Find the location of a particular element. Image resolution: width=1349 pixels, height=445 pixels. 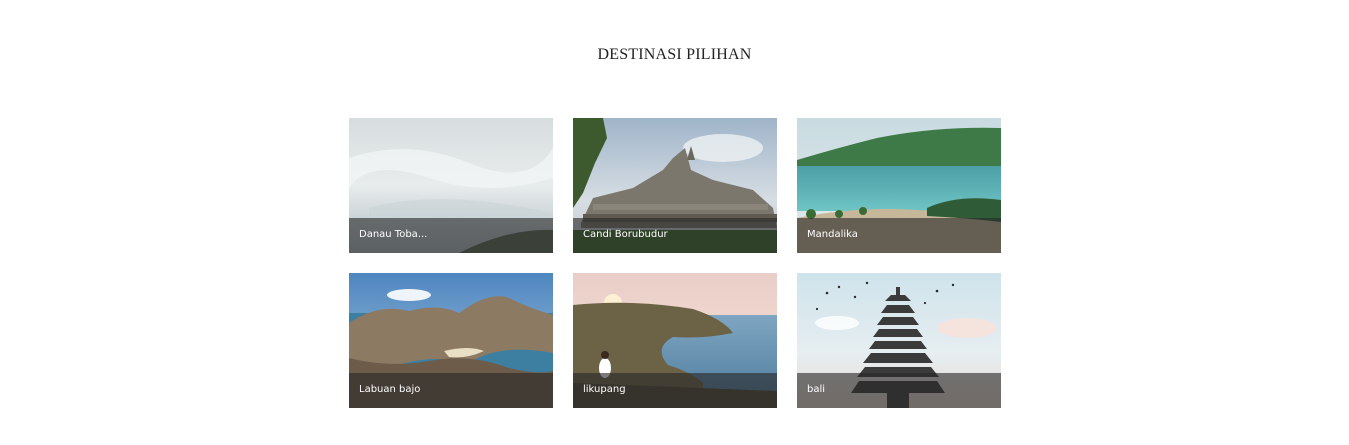

destination-card-bali: bali is located at coordinates (899, 340).